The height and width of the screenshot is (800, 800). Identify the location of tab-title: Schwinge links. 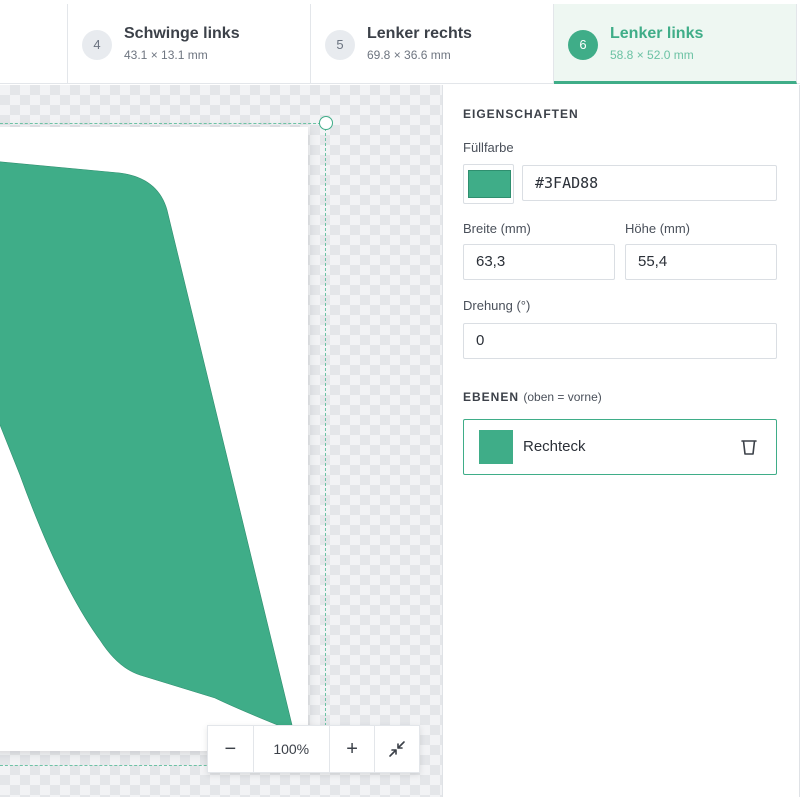
(182, 33).